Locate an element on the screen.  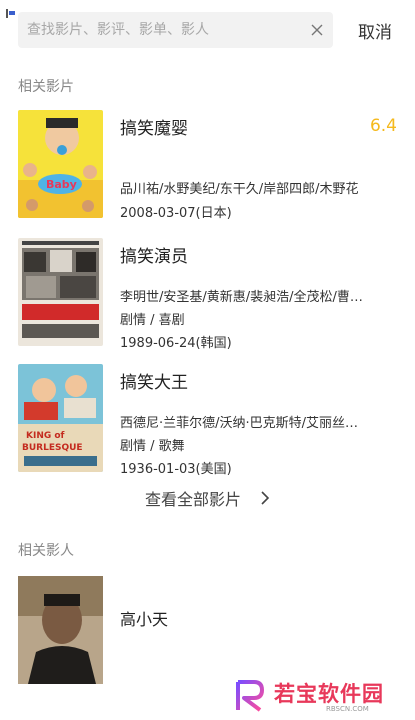
movie-rating: 6.4 is located at coordinates (383, 126).